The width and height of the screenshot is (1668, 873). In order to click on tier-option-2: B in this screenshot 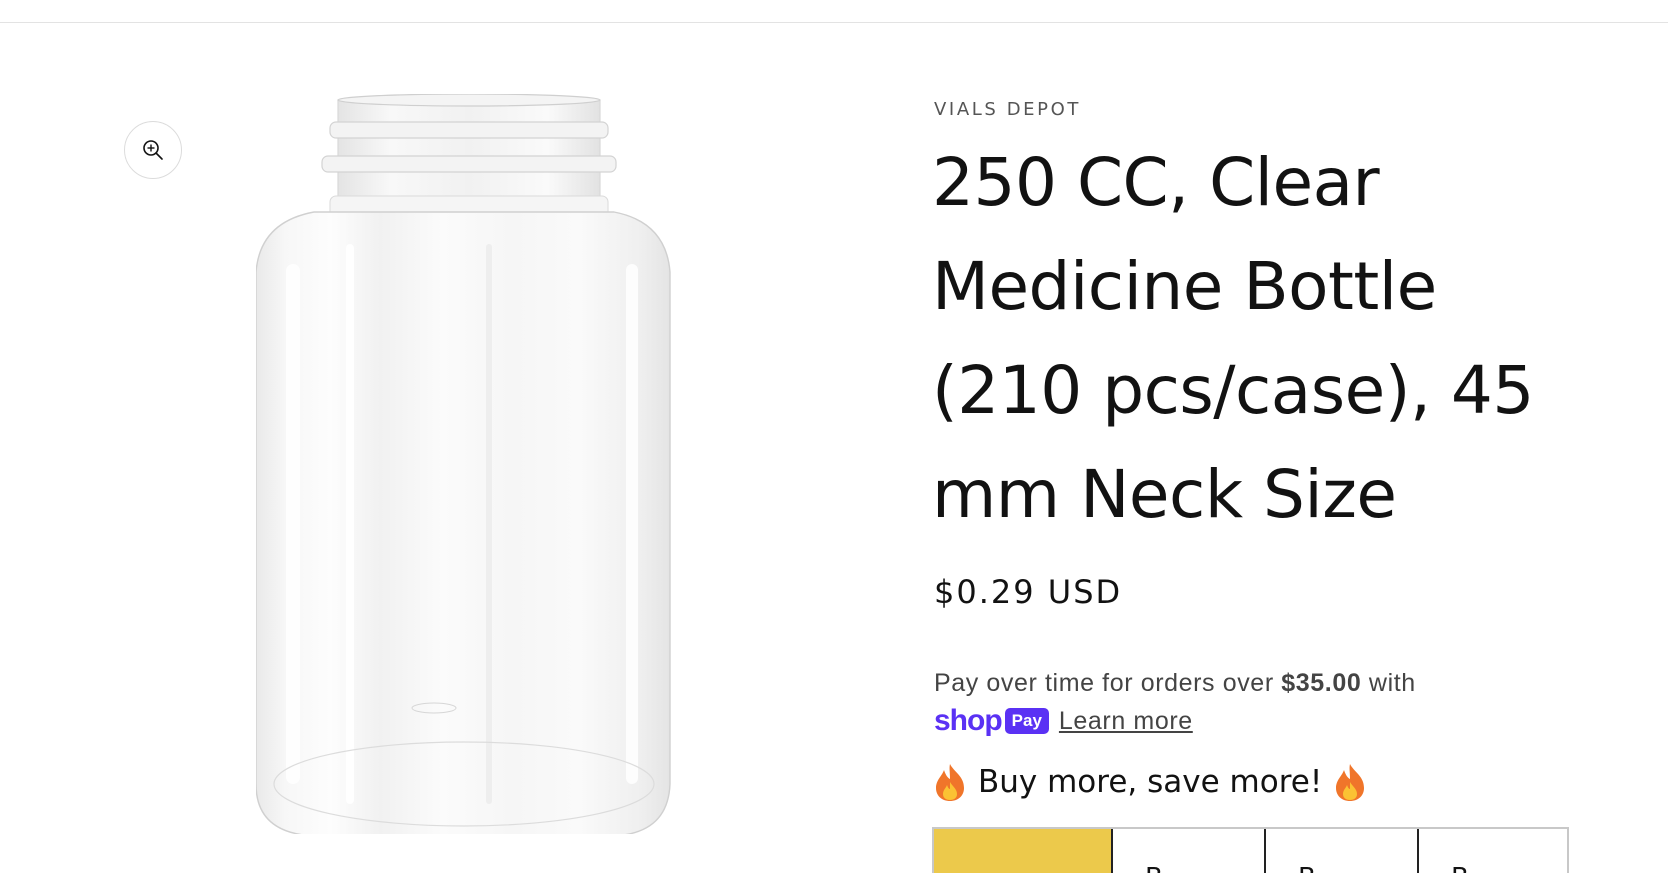, I will do `click(1189, 851)`.